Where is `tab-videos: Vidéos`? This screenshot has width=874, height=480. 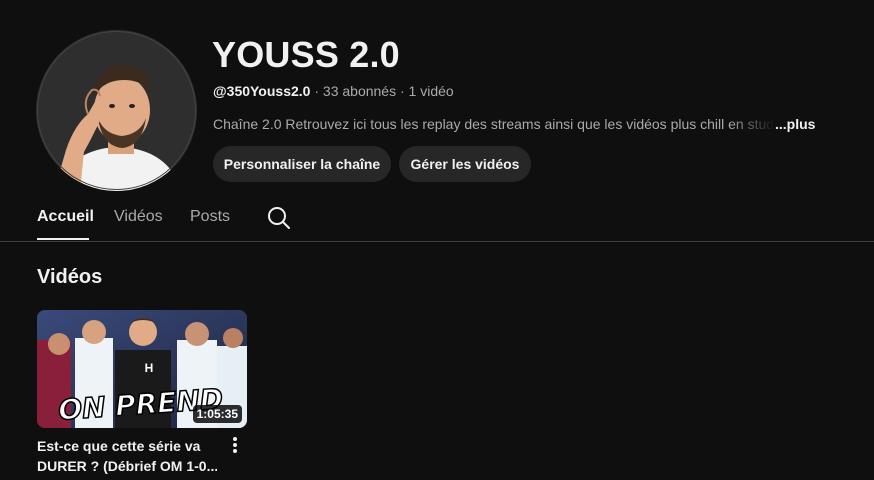
tab-videos: Vidéos is located at coordinates (138, 217).